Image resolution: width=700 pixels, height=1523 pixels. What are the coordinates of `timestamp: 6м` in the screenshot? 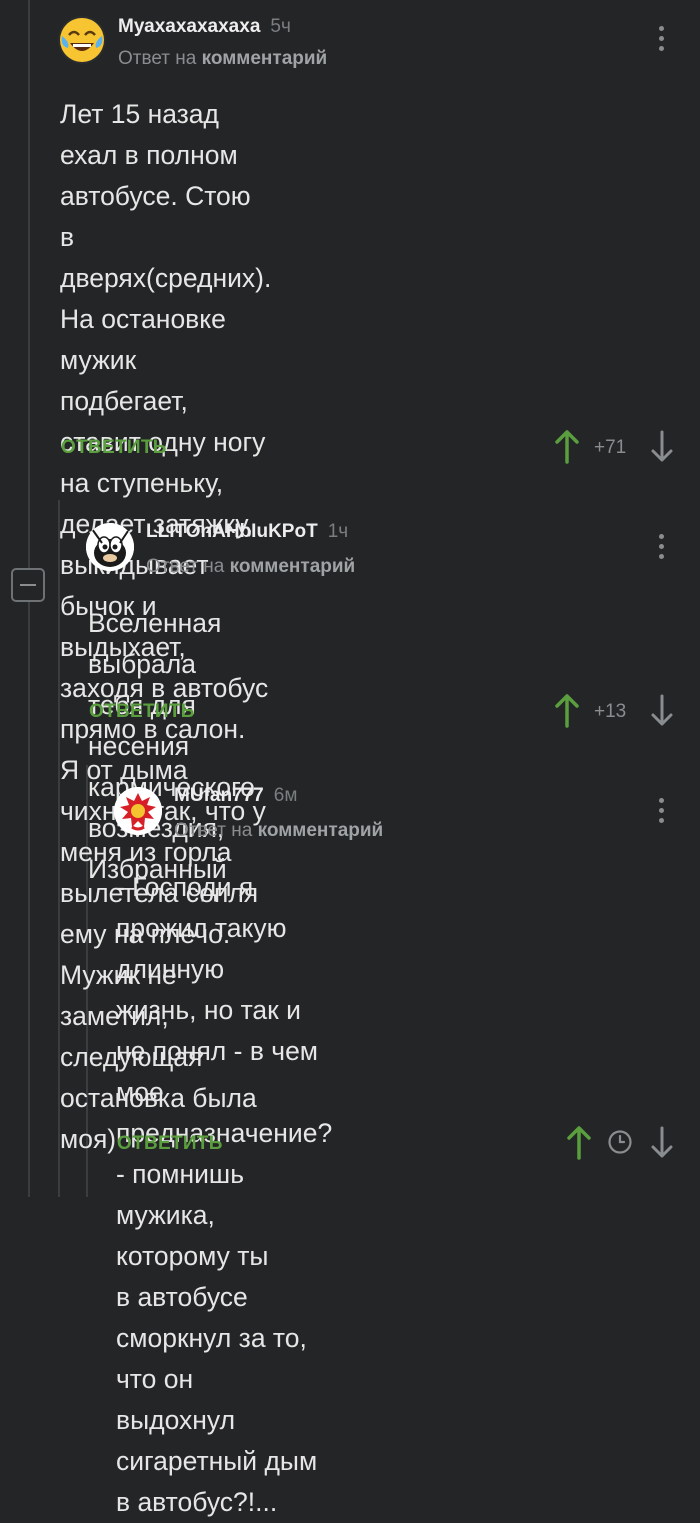 It's located at (285, 795).